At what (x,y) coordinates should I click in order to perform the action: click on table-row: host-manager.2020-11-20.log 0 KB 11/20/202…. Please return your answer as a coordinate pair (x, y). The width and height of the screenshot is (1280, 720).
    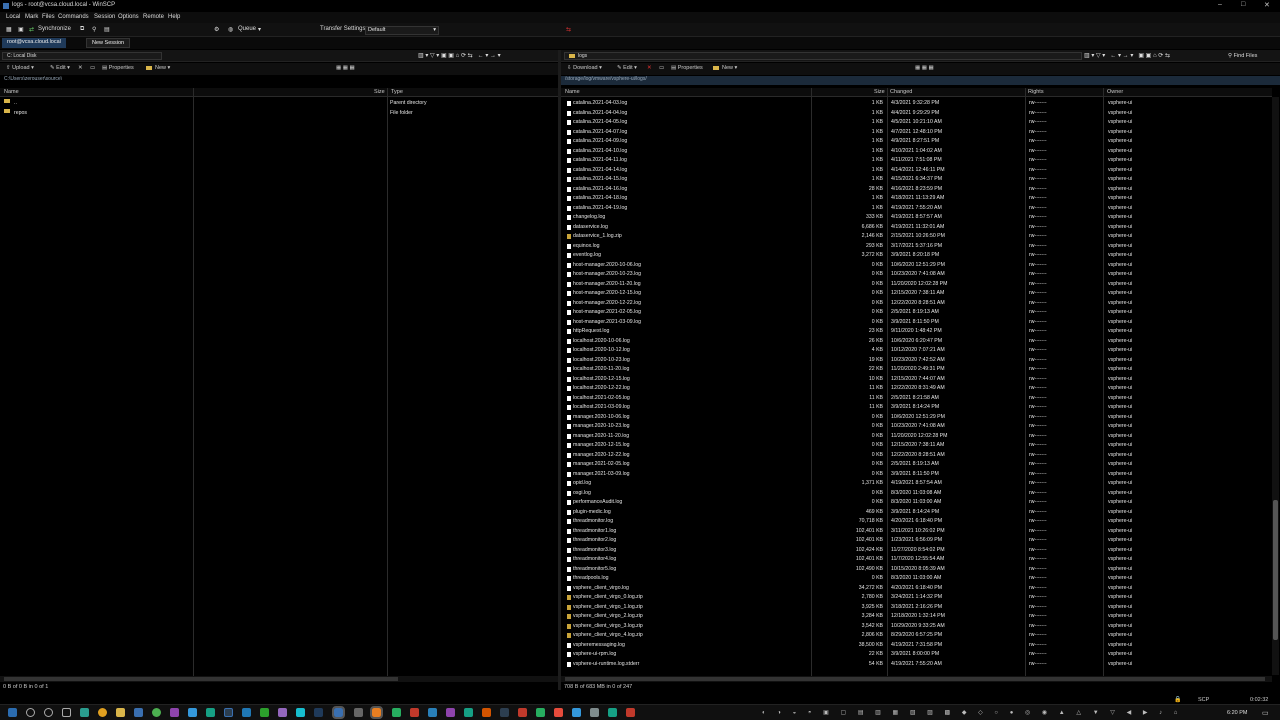
    Looking at the image, I should click on (916, 285).